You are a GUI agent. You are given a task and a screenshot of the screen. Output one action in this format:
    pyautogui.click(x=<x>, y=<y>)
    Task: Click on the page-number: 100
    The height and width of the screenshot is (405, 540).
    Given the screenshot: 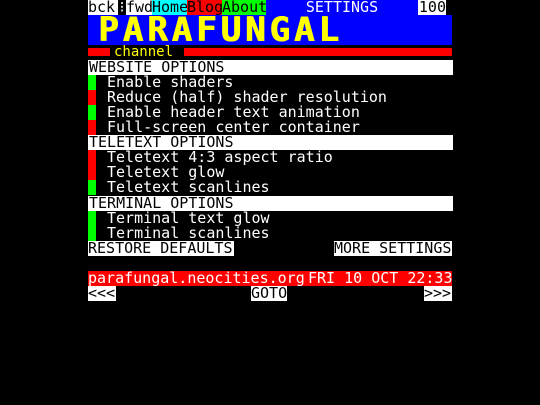 What is the action you would take?
    pyautogui.click(x=432, y=7)
    